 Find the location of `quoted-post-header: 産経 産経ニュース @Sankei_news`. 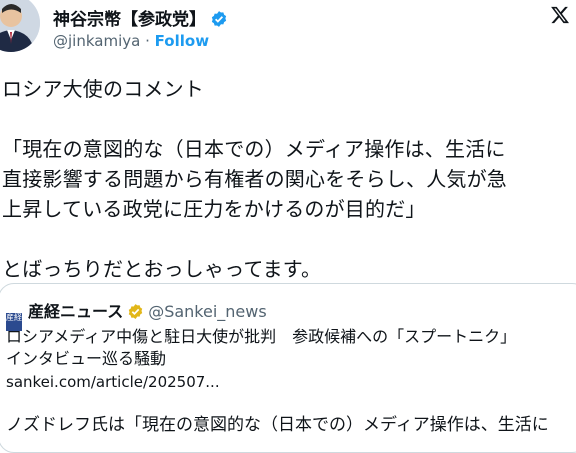

quoted-post-header: 産経 産経ニュース @Sankei_news is located at coordinates (136, 314).